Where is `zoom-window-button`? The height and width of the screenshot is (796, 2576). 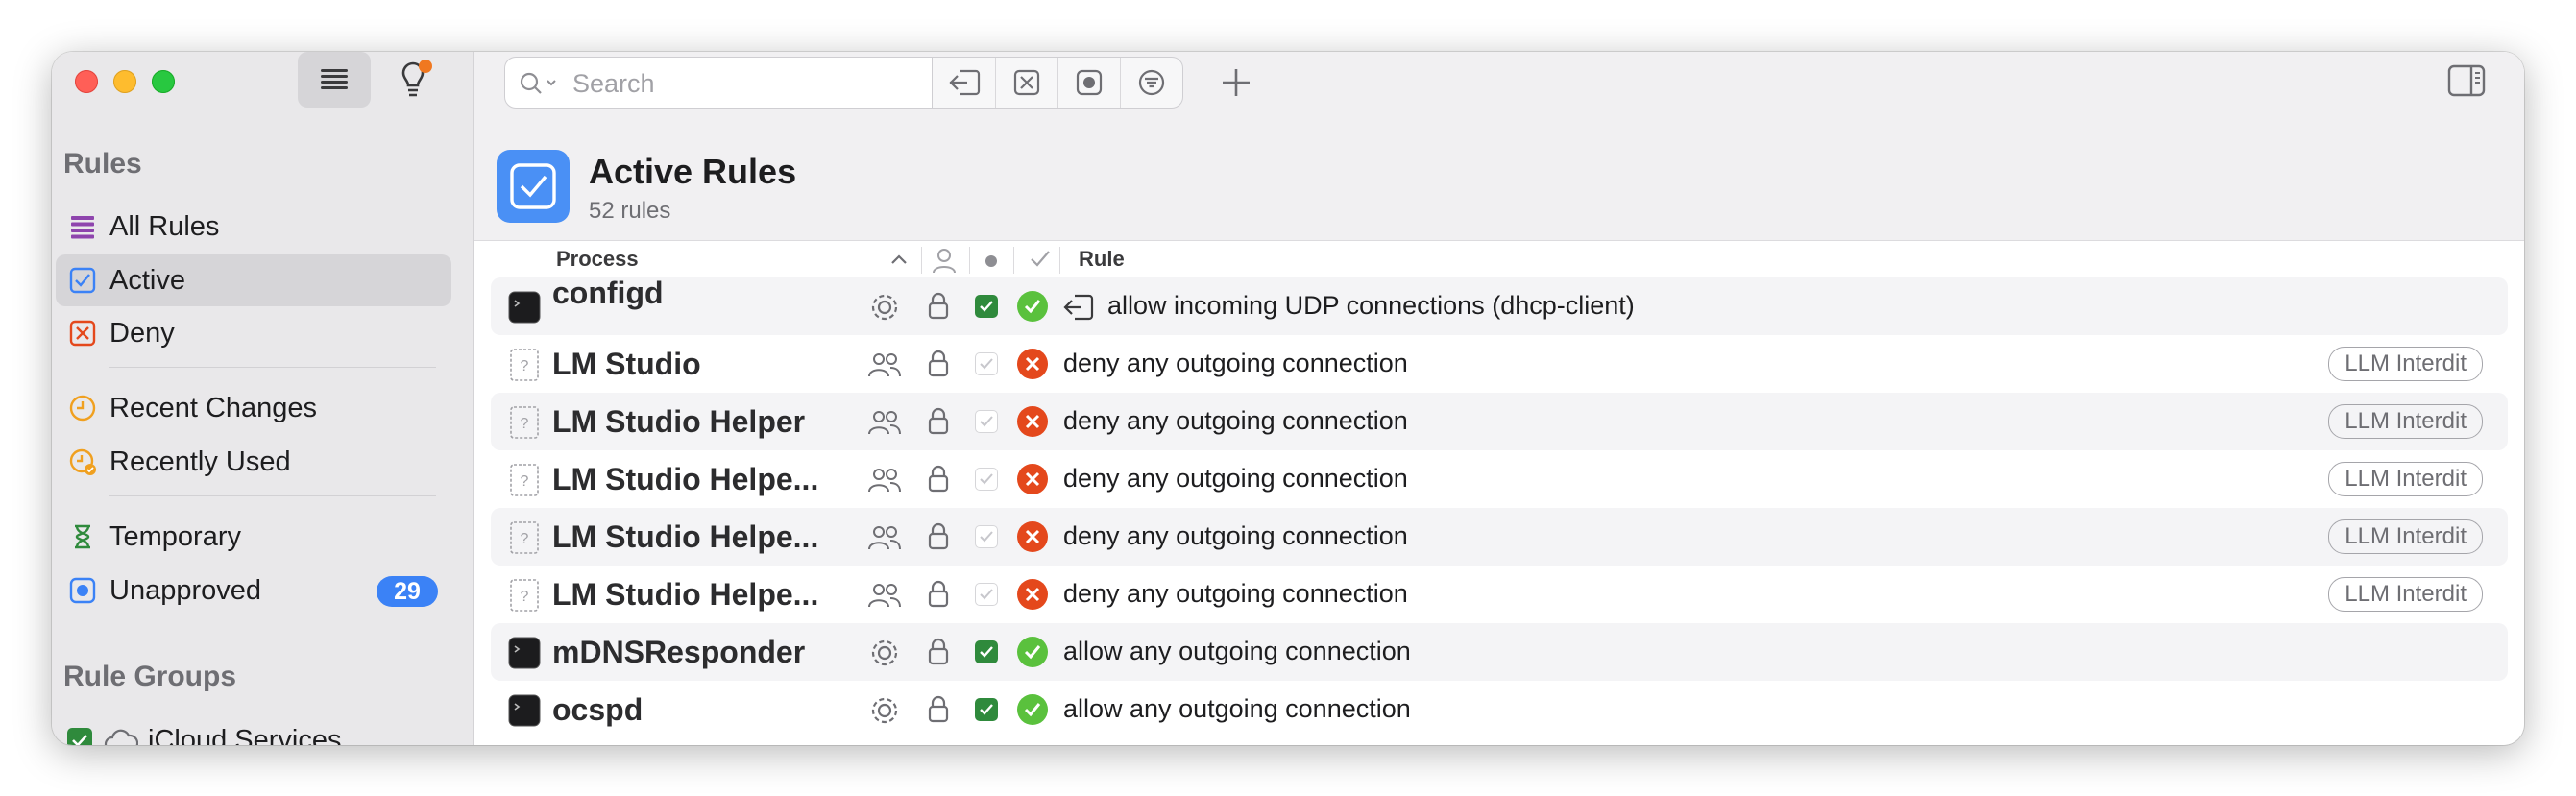 zoom-window-button is located at coordinates (163, 81).